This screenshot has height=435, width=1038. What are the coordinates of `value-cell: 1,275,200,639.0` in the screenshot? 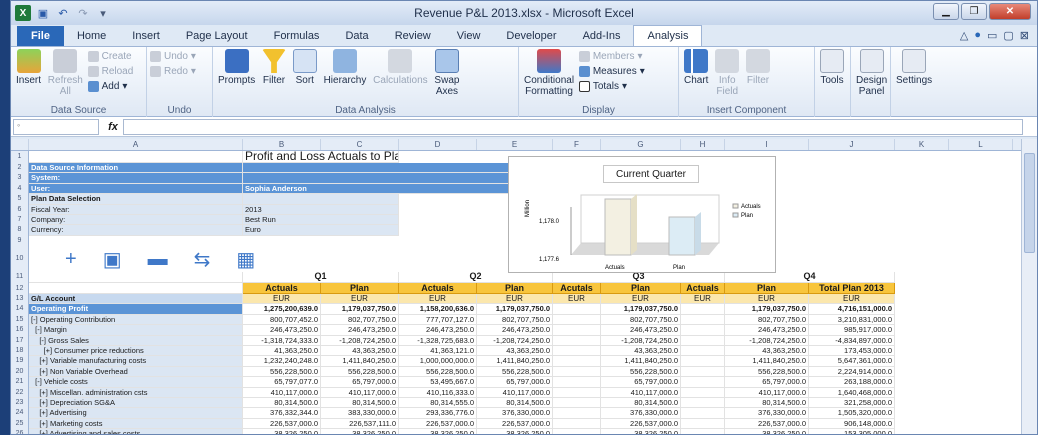 It's located at (282, 309).